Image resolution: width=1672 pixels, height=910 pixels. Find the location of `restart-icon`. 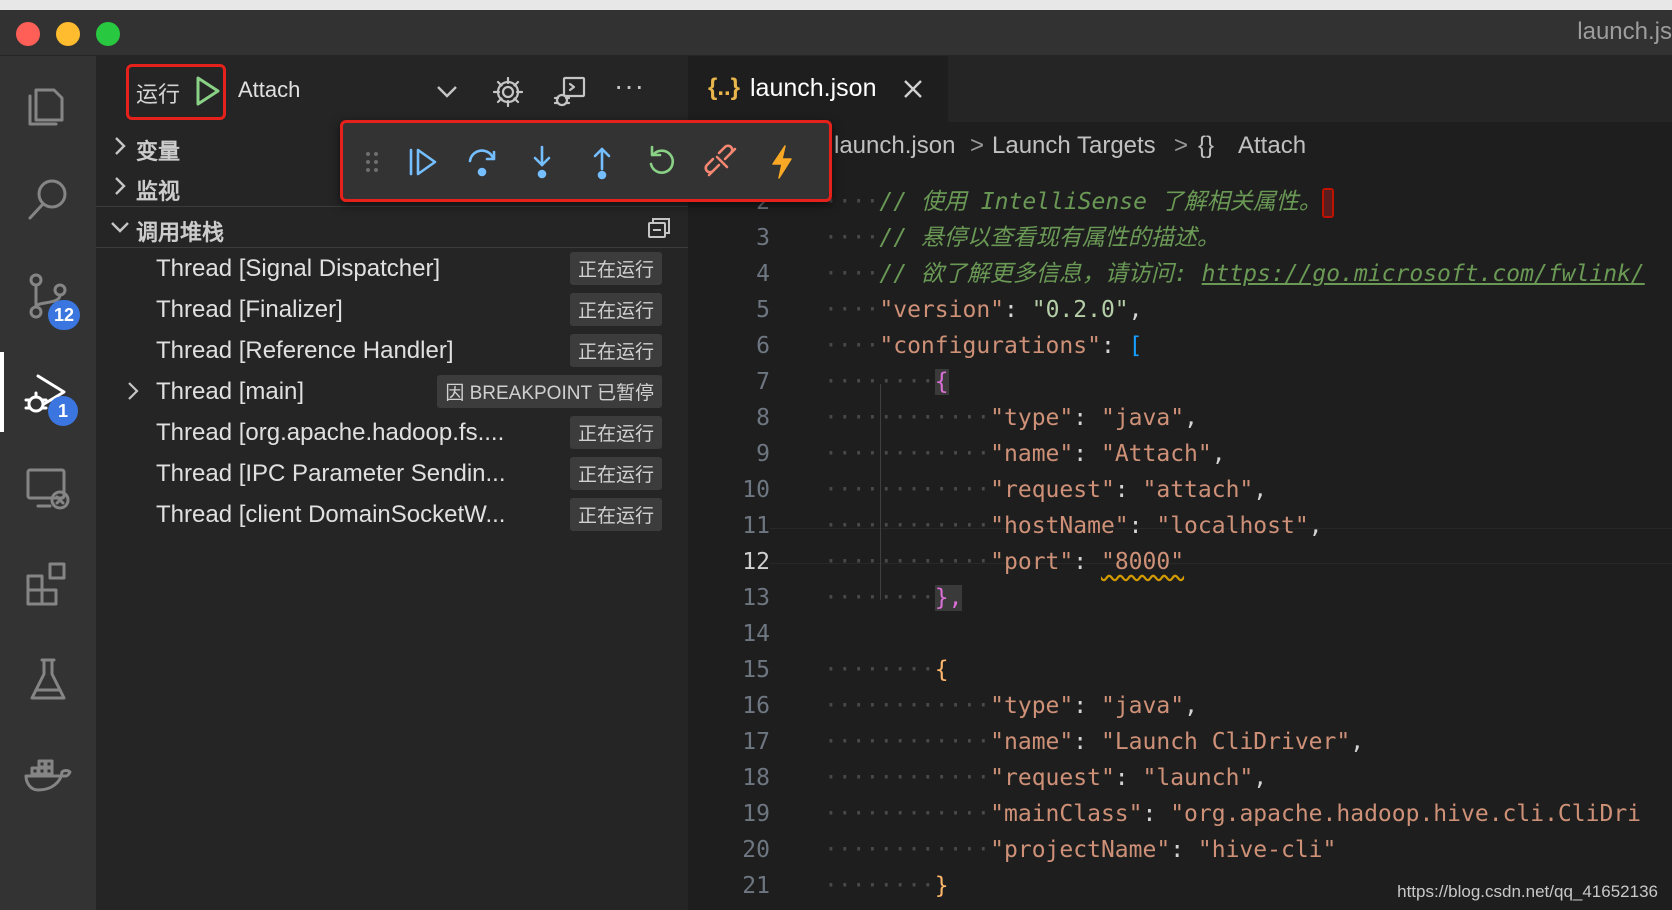

restart-icon is located at coordinates (662, 159).